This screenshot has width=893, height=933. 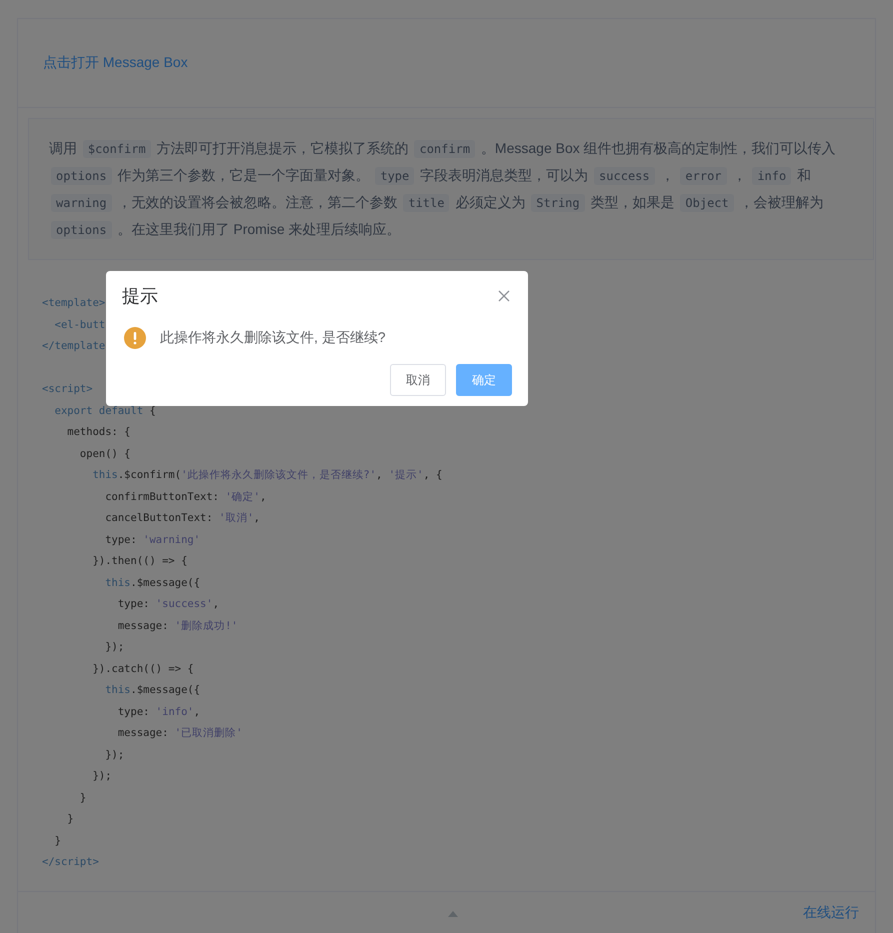 What do you see at coordinates (185, 497) in the screenshot?
I see `code-line: confirmButtonText: '确定',` at bounding box center [185, 497].